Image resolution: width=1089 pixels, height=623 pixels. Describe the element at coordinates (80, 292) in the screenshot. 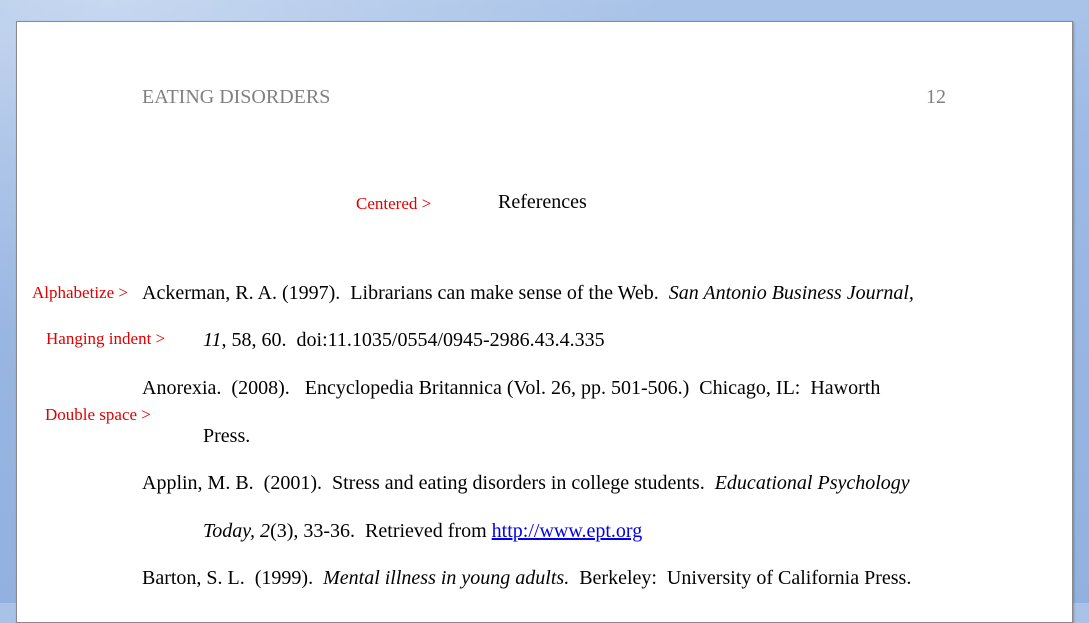

I see `annotation-alphabetize: Alphabetize >` at that location.